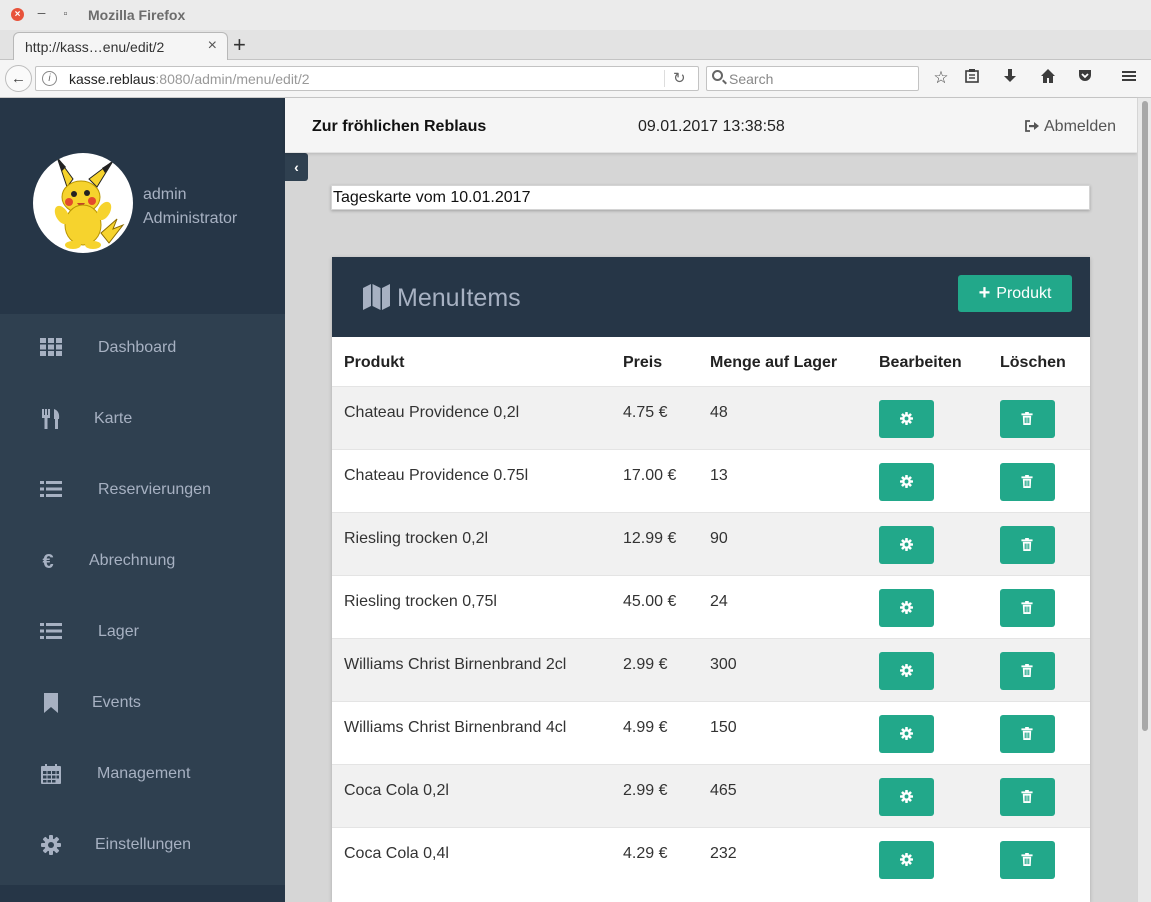 The image size is (1151, 902). What do you see at coordinates (575, 15) in the screenshot?
I see `window-titlebar: × – ▫ Mozilla Firefox` at bounding box center [575, 15].